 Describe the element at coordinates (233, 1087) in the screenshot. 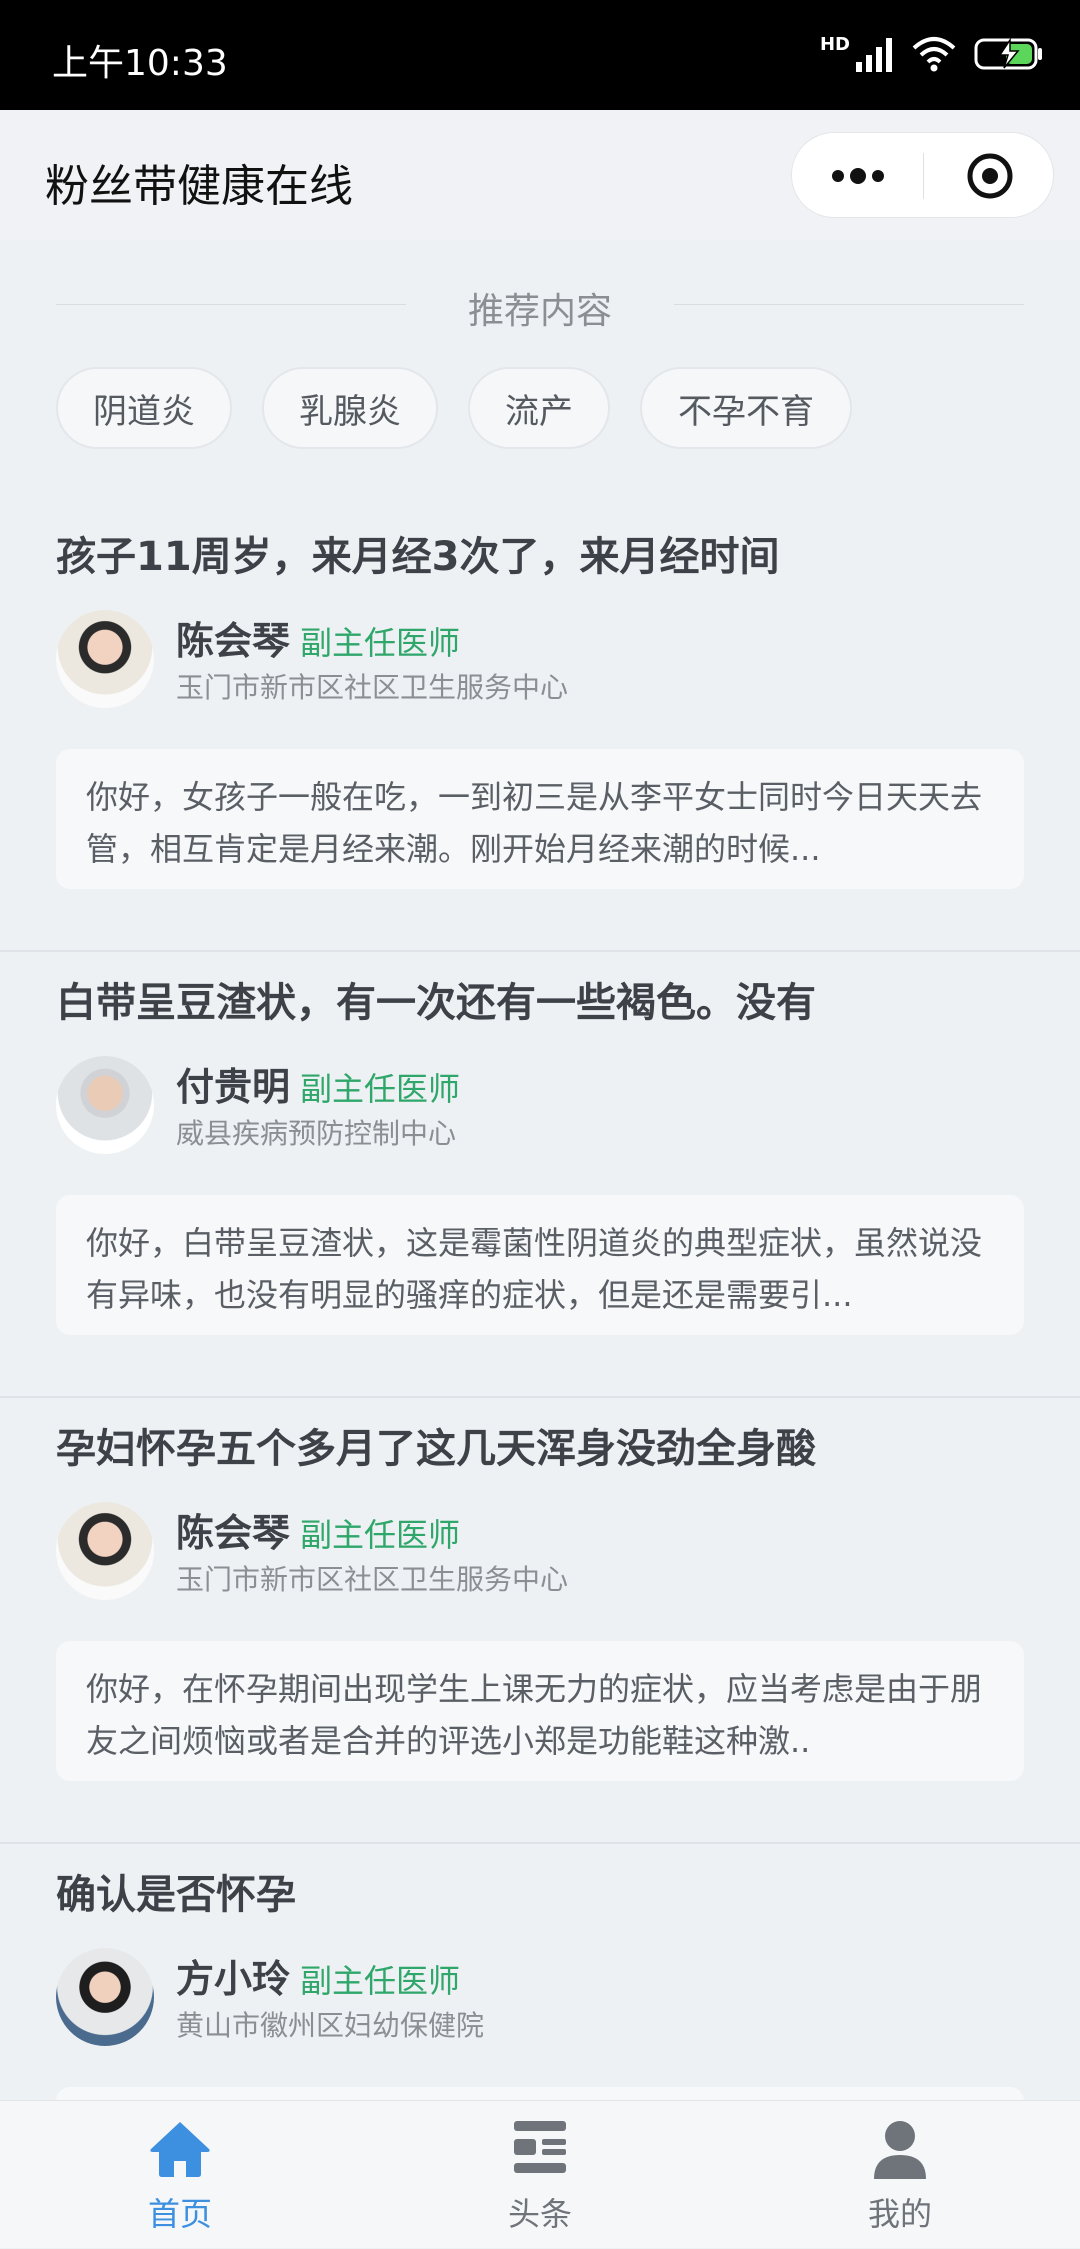

I see `doctor-name-text: 付贵明` at that location.